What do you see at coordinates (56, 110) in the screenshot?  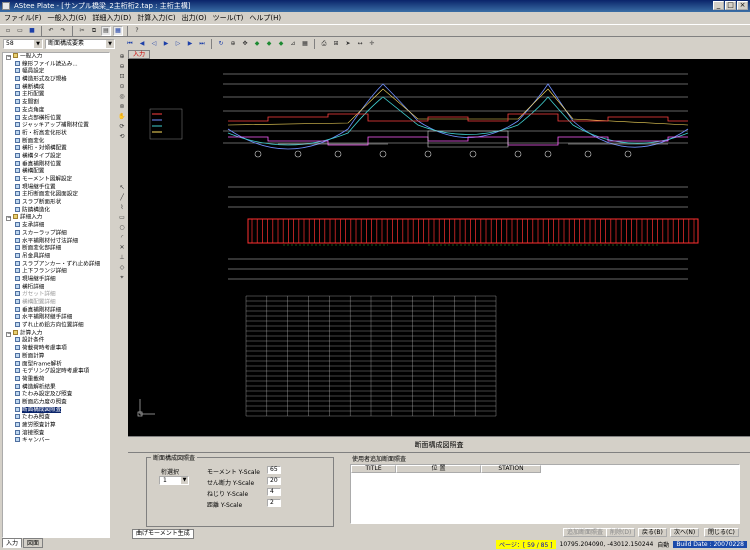 I see `tree-item: 支点角度` at bounding box center [56, 110].